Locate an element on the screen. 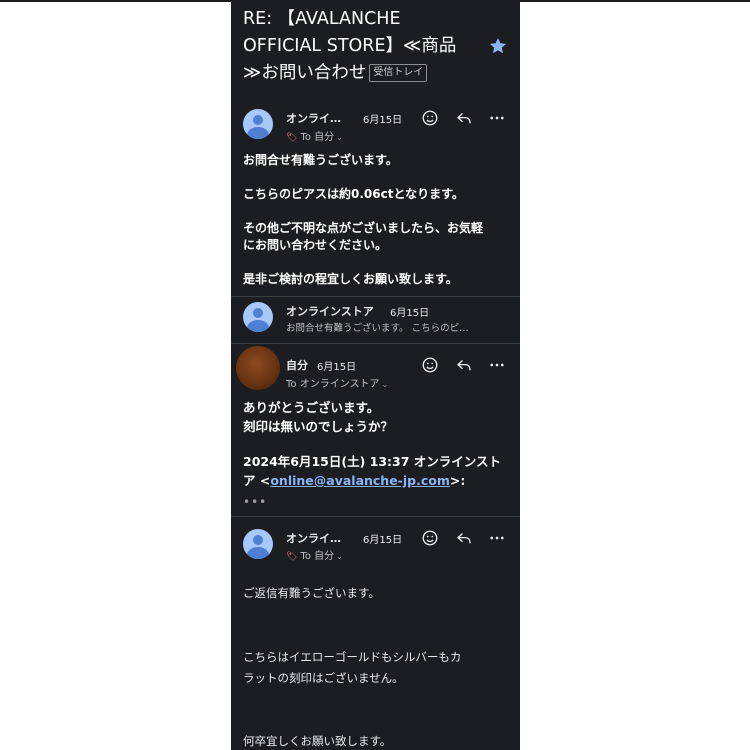  body-line: ラットの刻印はございません。 is located at coordinates (323, 678).